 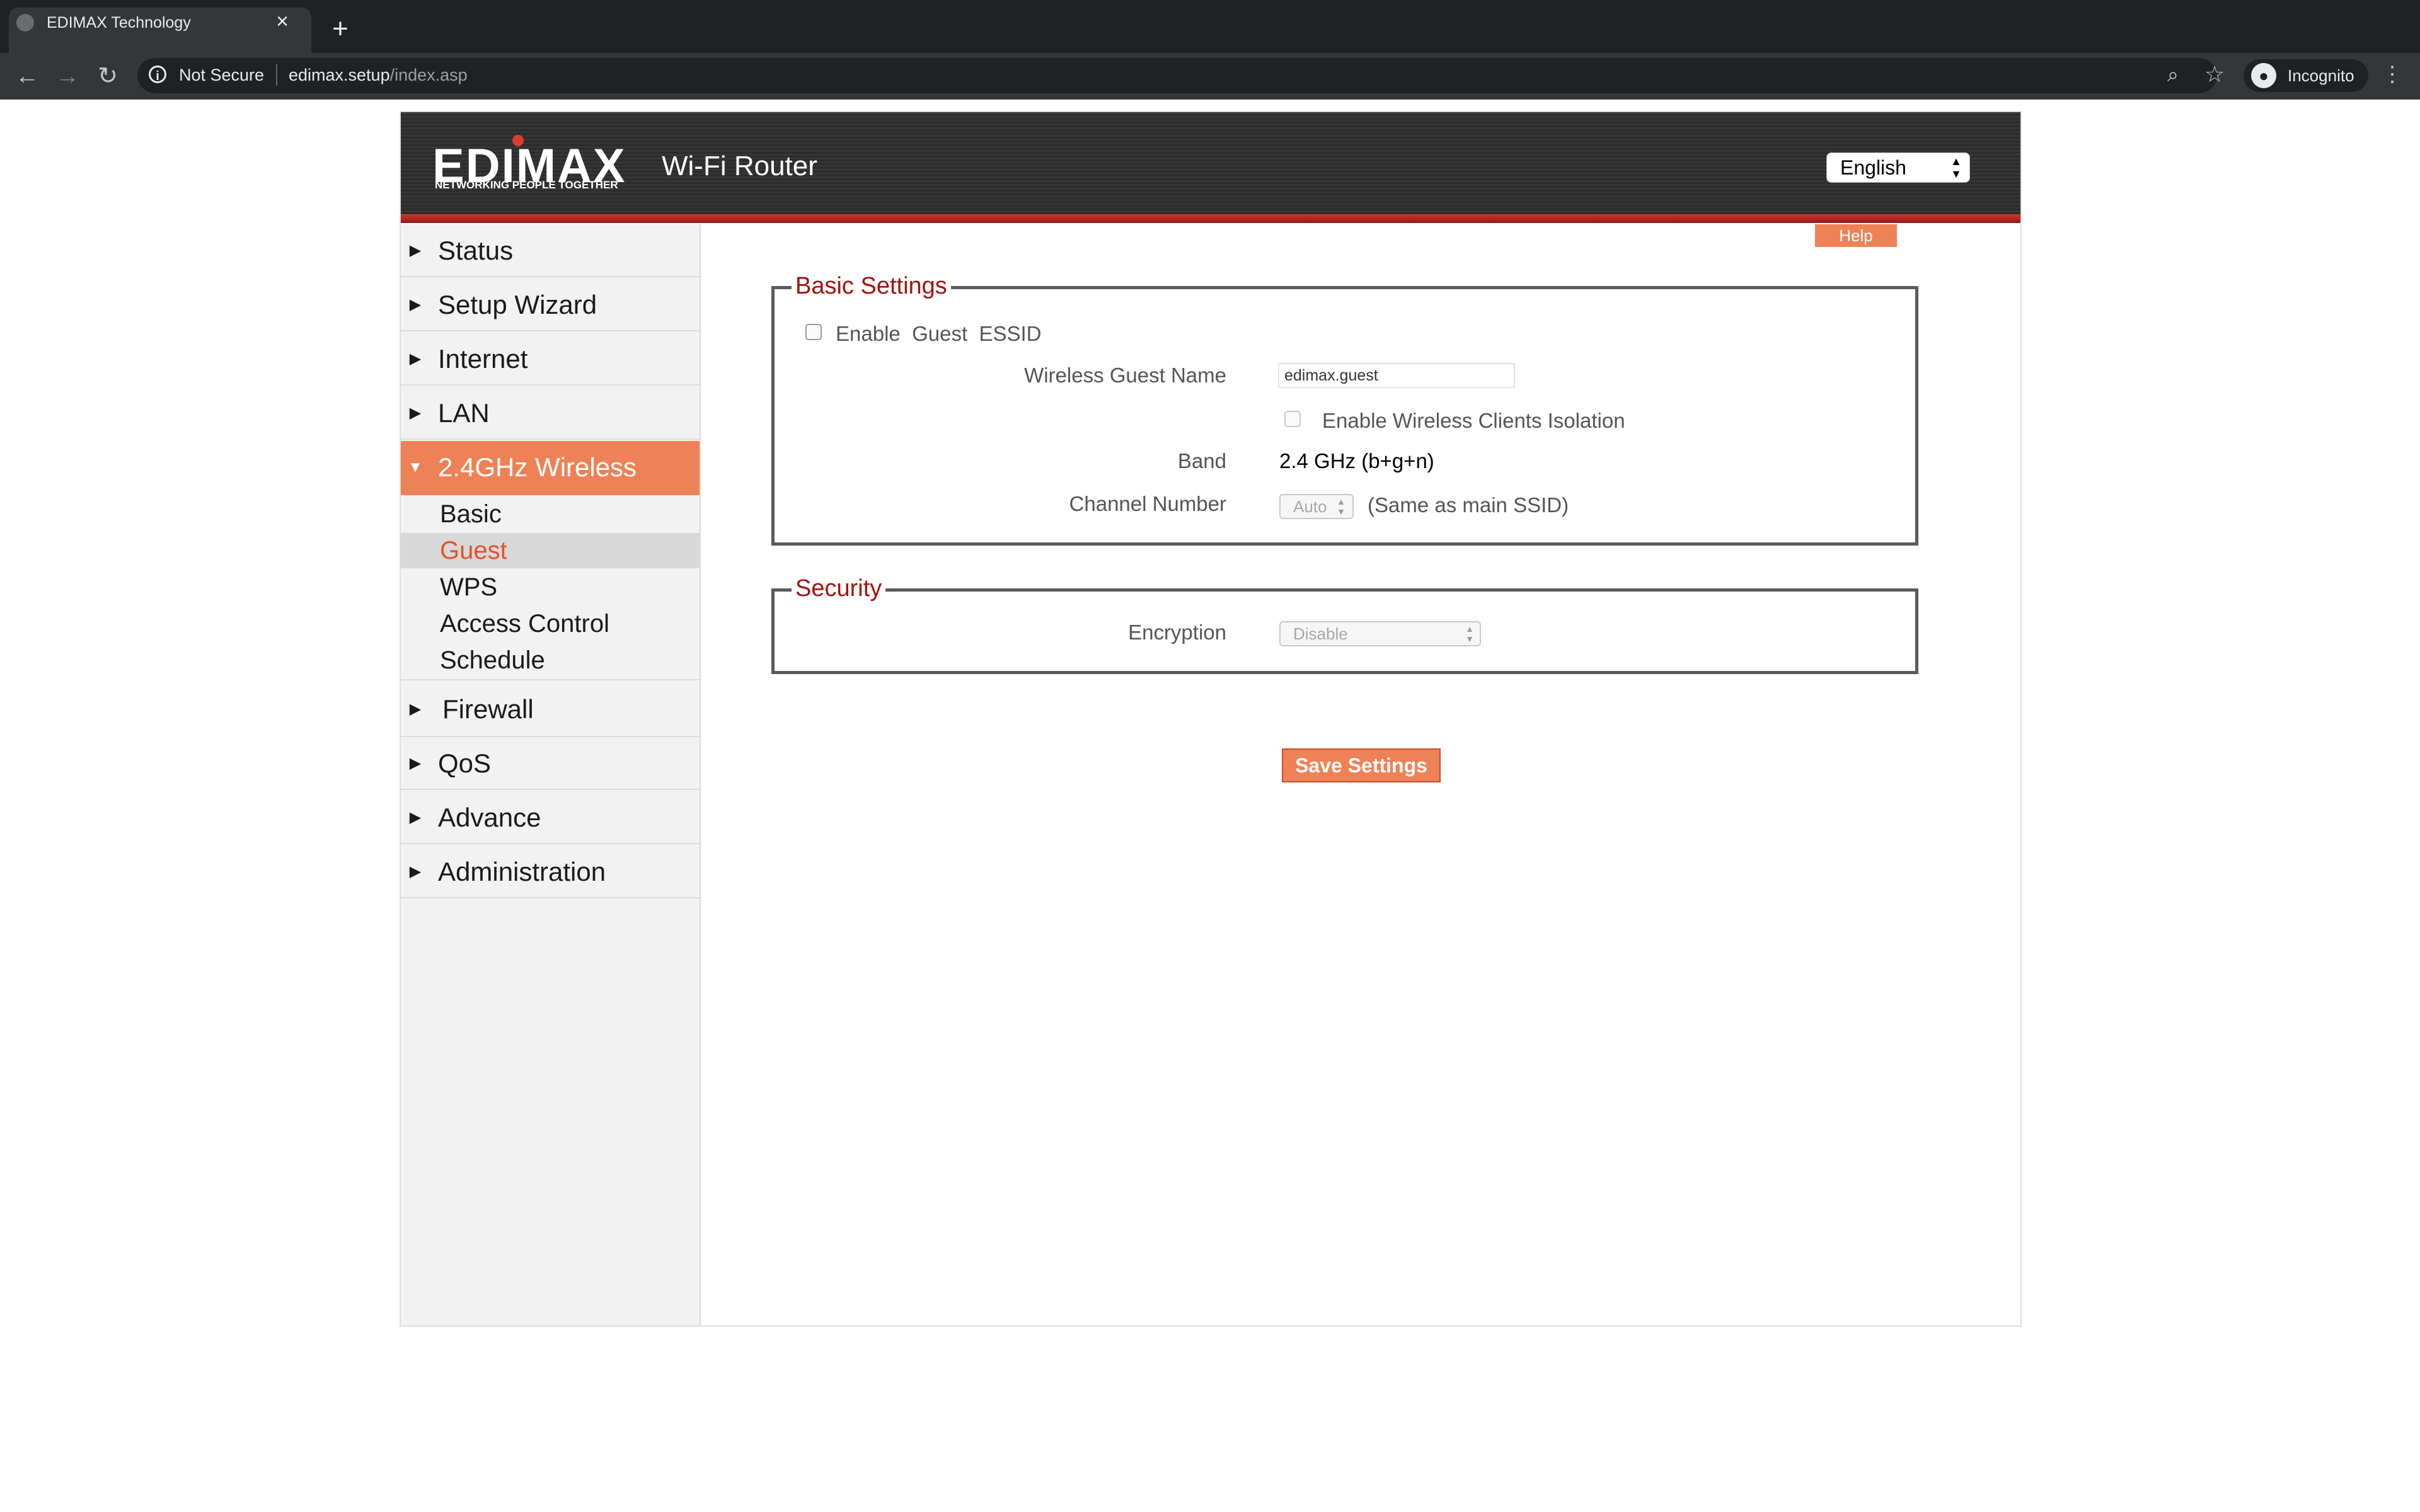 I want to click on channel-number-value: Auto, so click(x=1310, y=506).